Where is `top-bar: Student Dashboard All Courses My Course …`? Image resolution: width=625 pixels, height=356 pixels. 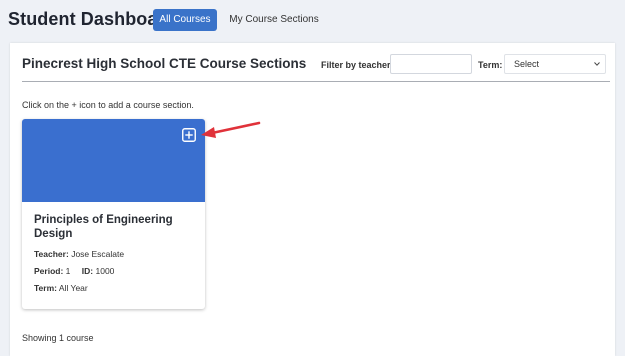 top-bar: Student Dashboard All Courses My Course … is located at coordinates (312, 20).